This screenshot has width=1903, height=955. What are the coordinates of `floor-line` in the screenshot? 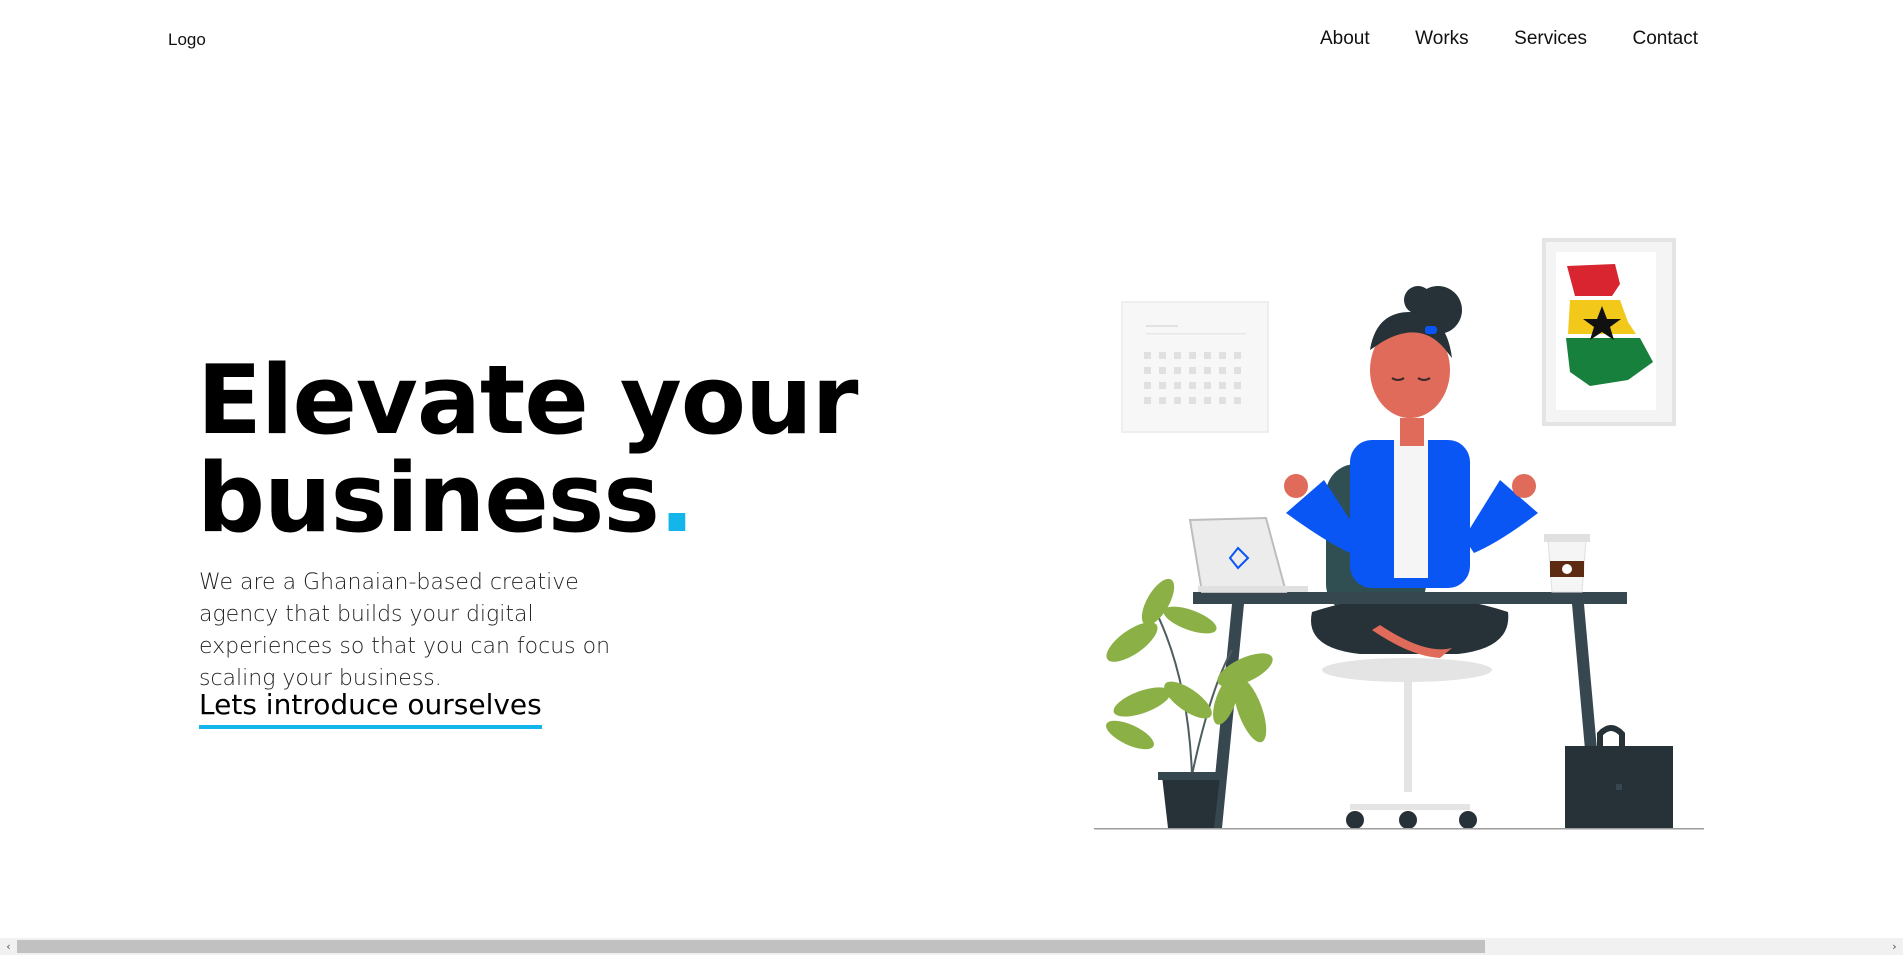 It's located at (1399, 829).